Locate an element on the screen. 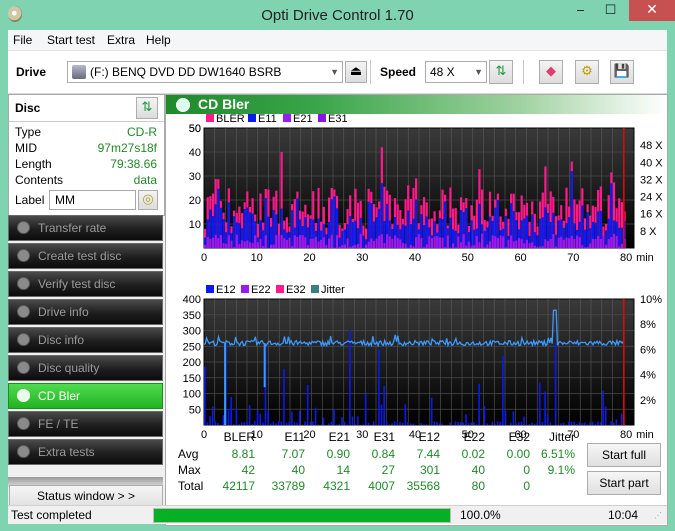 Image resolution: width=675 pixels, height=531 pixels. start-part-button: Start part is located at coordinates (624, 483).